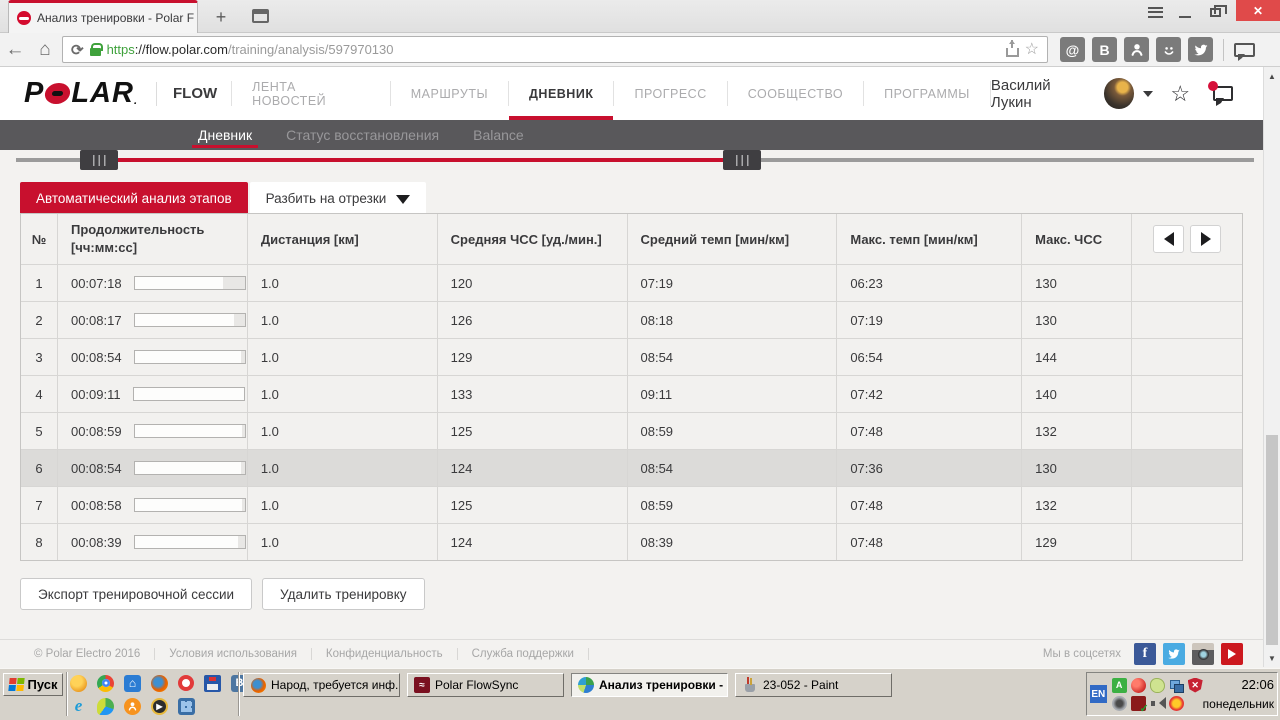 The image size is (1280, 720). What do you see at coordinates (631, 282) in the screenshot?
I see `table-row: 1 00:07:18 1.0 120 07:19 06:23 130` at bounding box center [631, 282].